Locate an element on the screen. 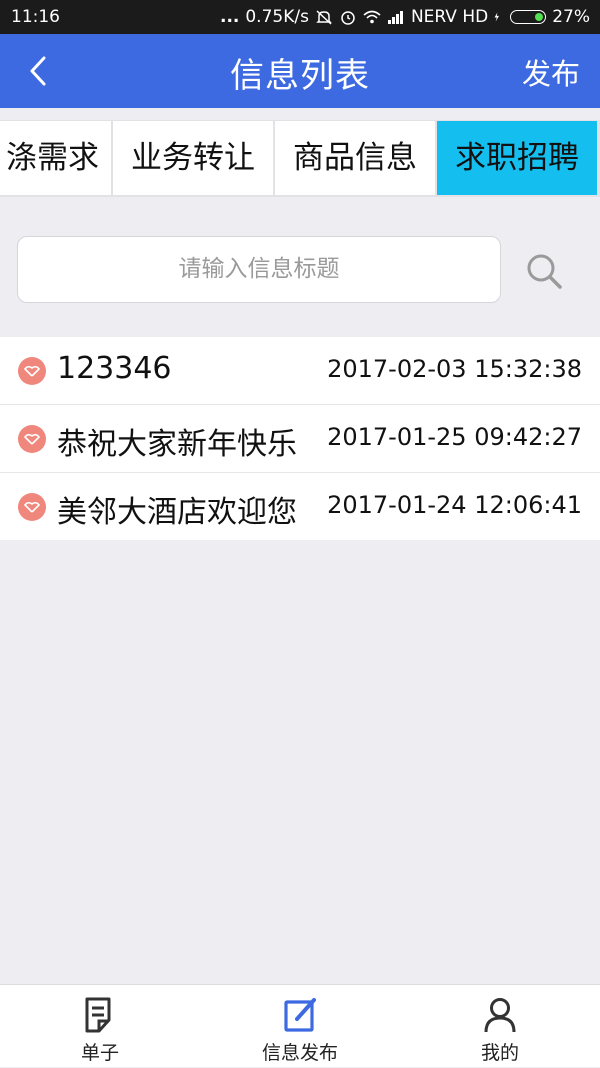 Image resolution: width=600 pixels, height=1068 pixels. list-item-date: 2017-01-24 12:06:41 is located at coordinates (454, 505).